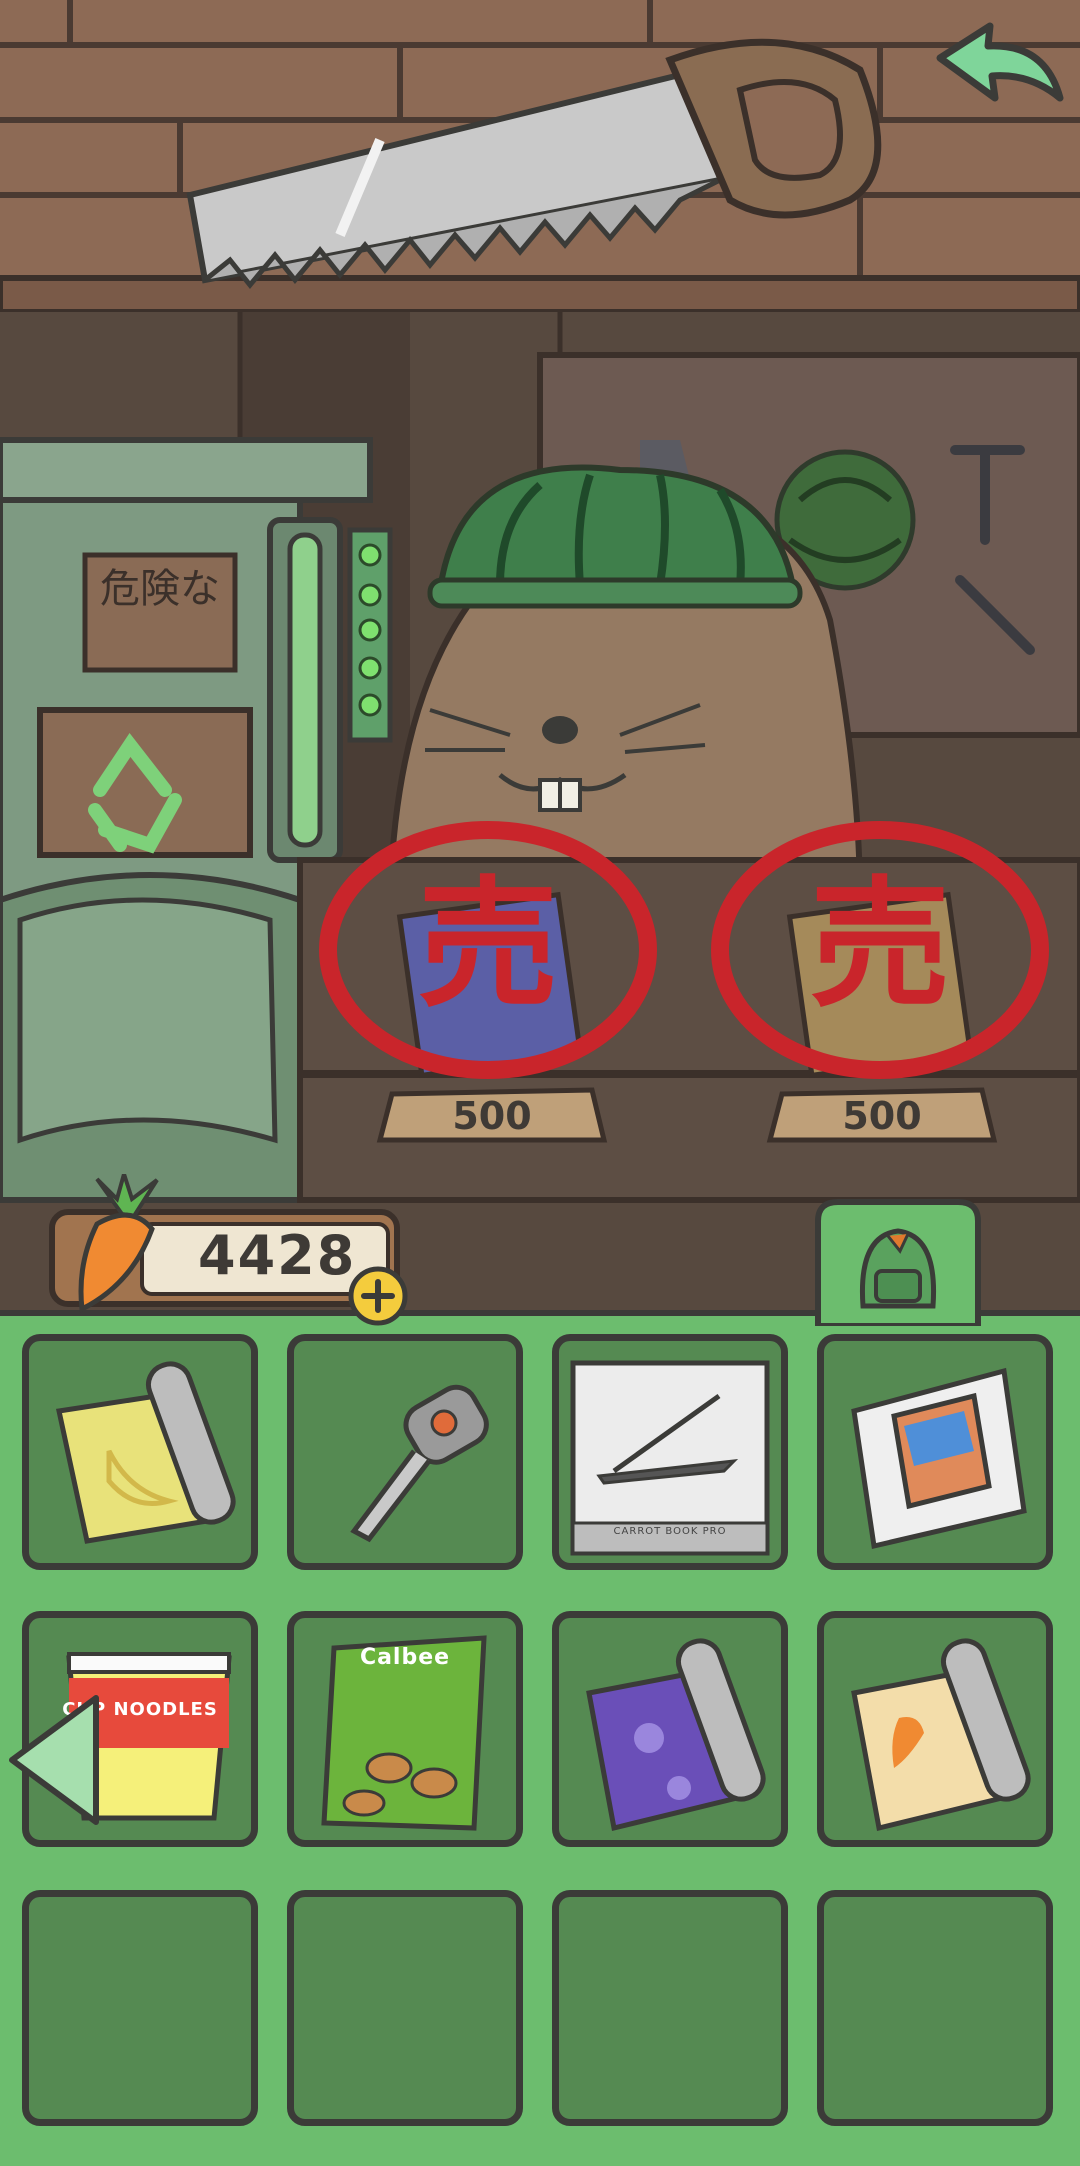 This screenshot has width=1080, height=2166. I want to click on banana-wrapping-paper-icon, so click(145, 1452).